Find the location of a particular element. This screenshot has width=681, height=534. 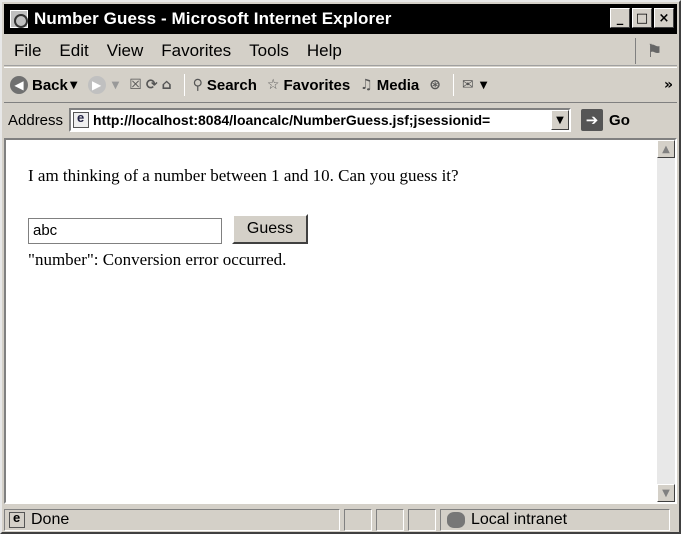

menu-view: View is located at coordinates (125, 51).